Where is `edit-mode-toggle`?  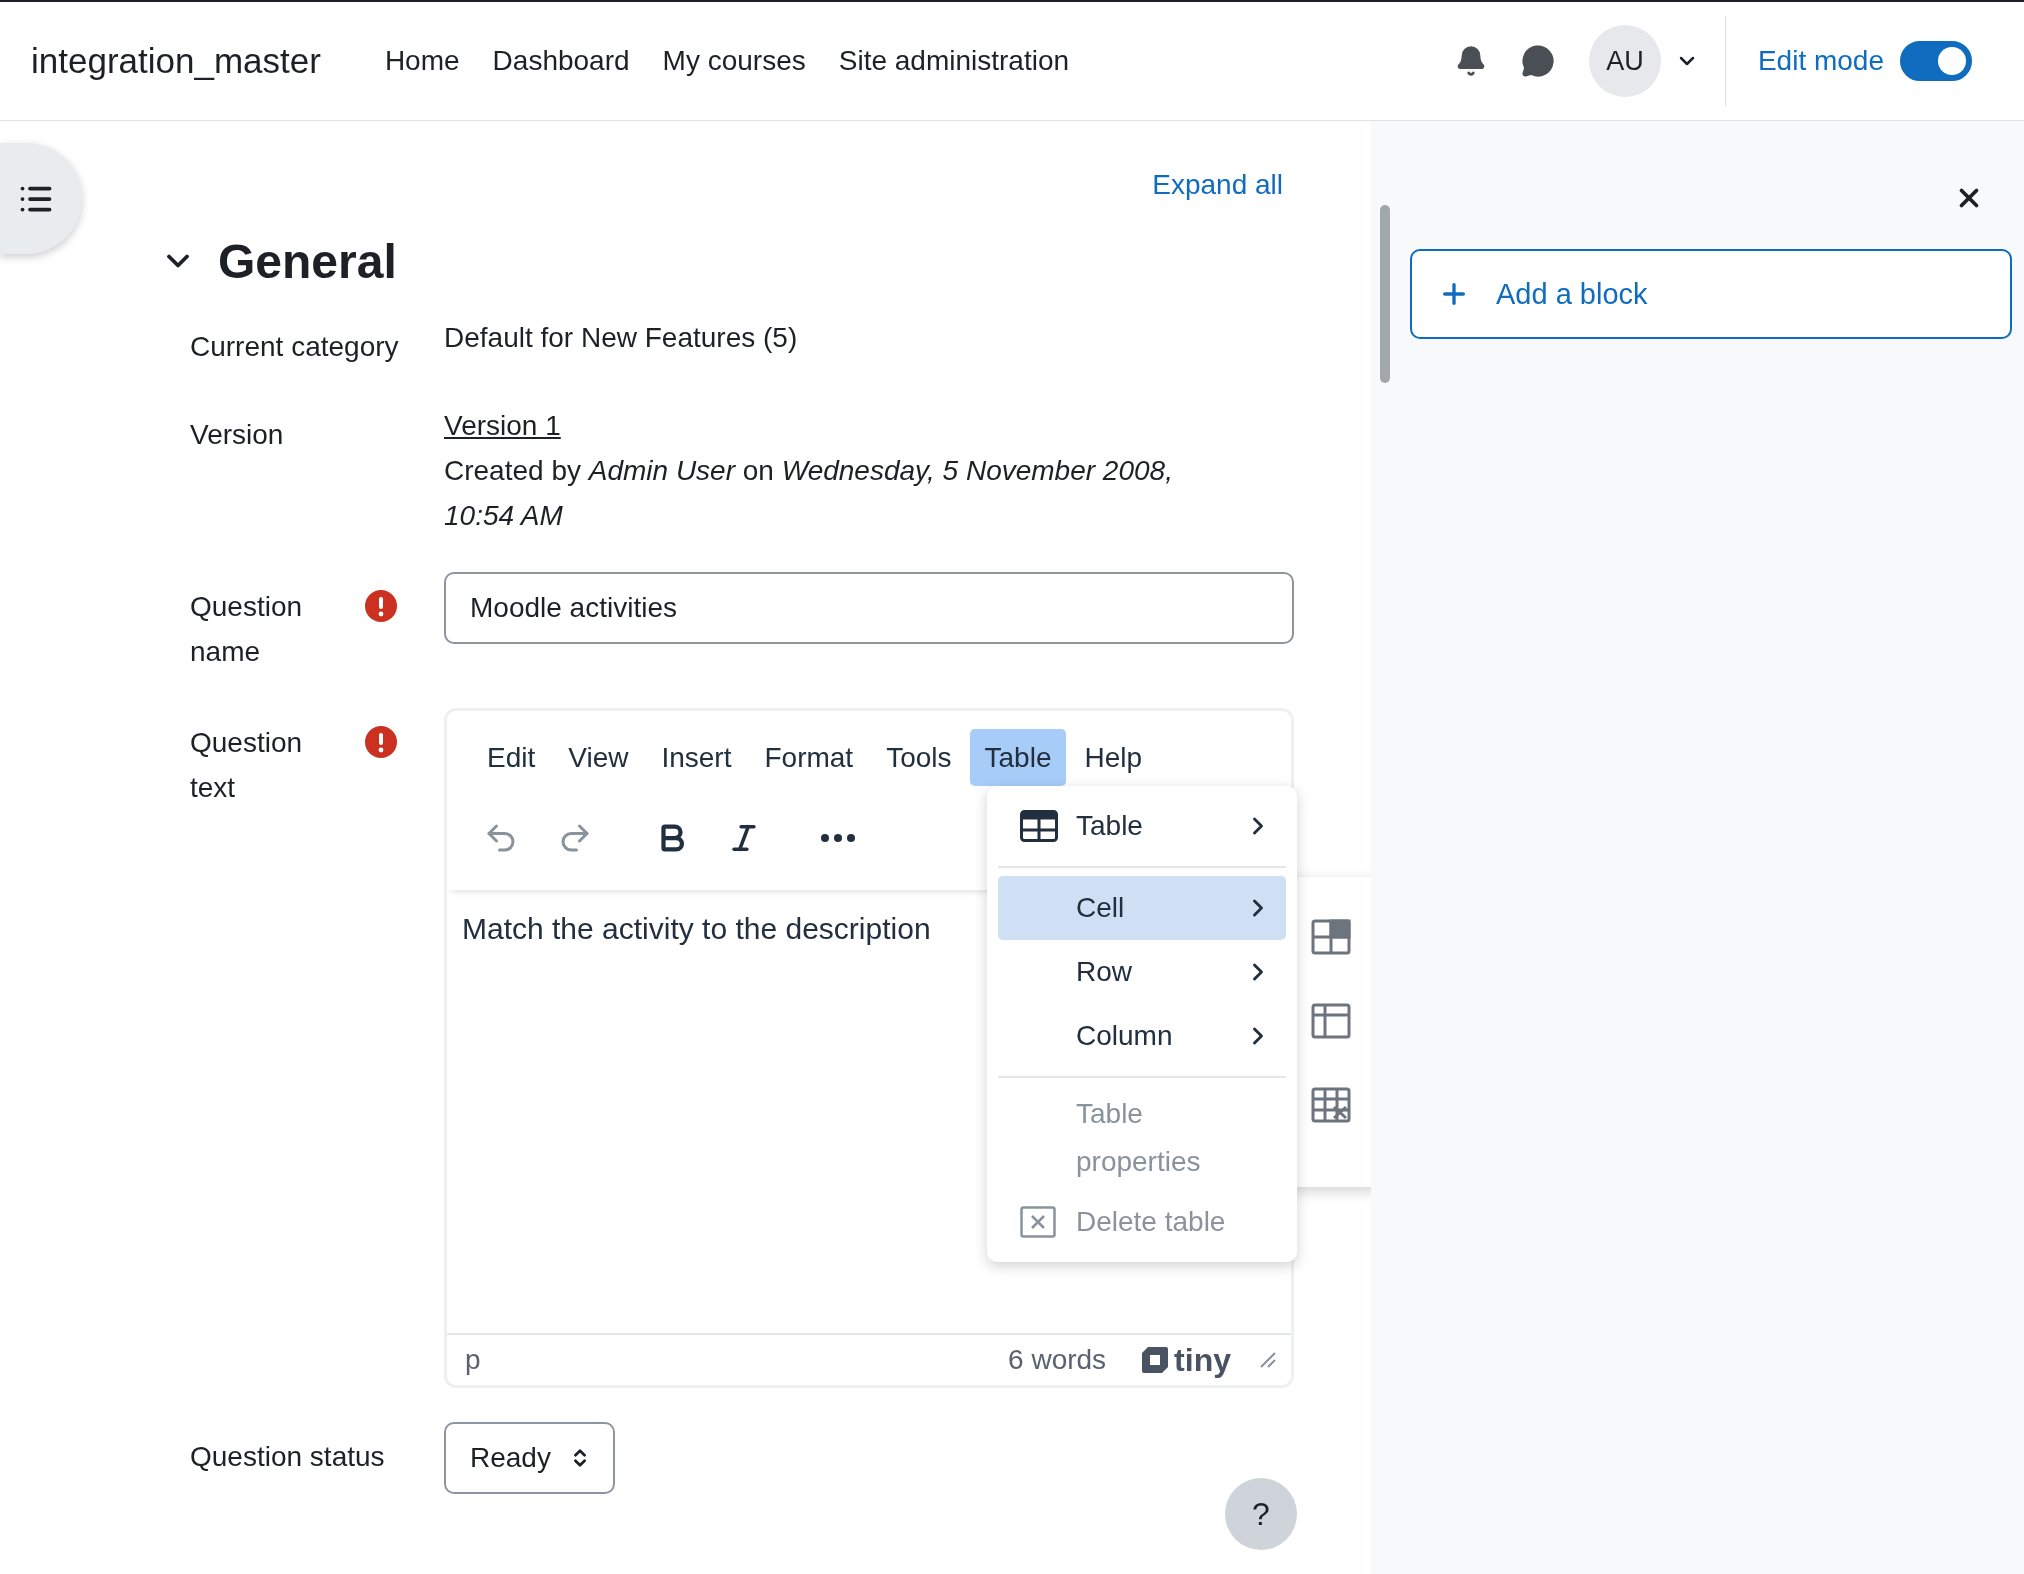
edit-mode-toggle is located at coordinates (1936, 61).